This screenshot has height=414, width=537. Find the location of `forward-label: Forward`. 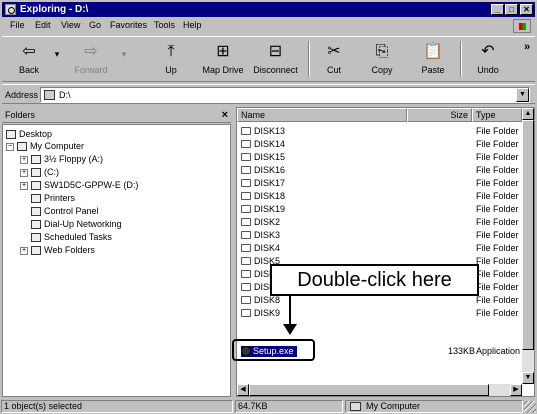

forward-label: Forward is located at coordinates (91, 70).